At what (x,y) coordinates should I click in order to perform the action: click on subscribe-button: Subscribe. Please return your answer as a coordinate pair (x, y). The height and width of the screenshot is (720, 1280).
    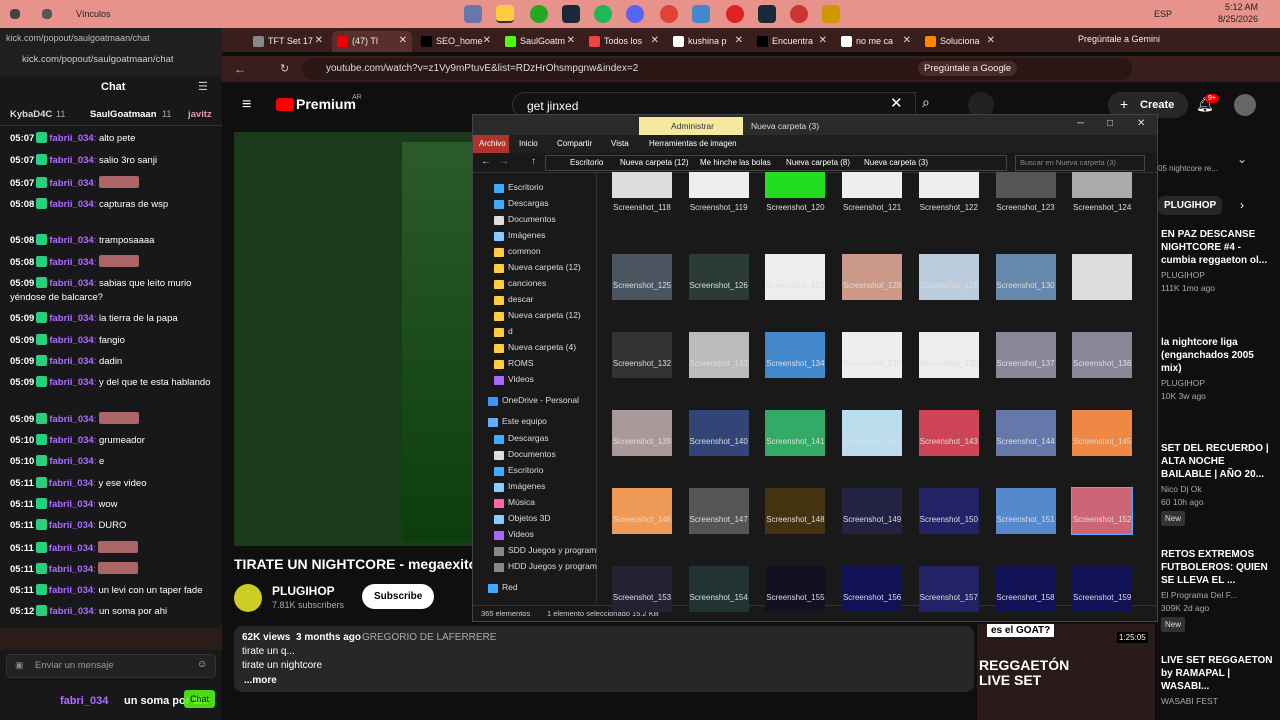
    Looking at the image, I should click on (398, 596).